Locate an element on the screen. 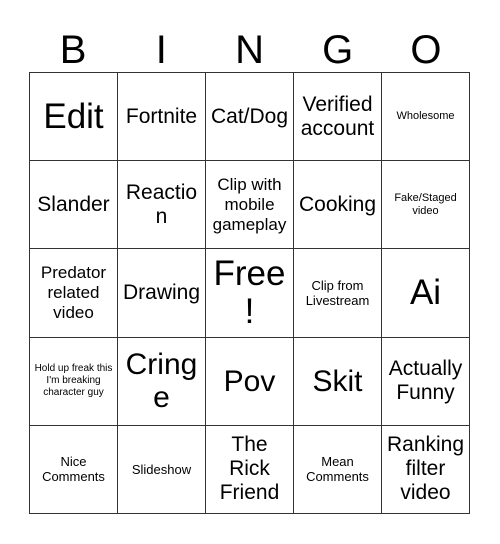 This screenshot has width=500, height=544. bingo-cell-label: Wholesome is located at coordinates (425, 116).